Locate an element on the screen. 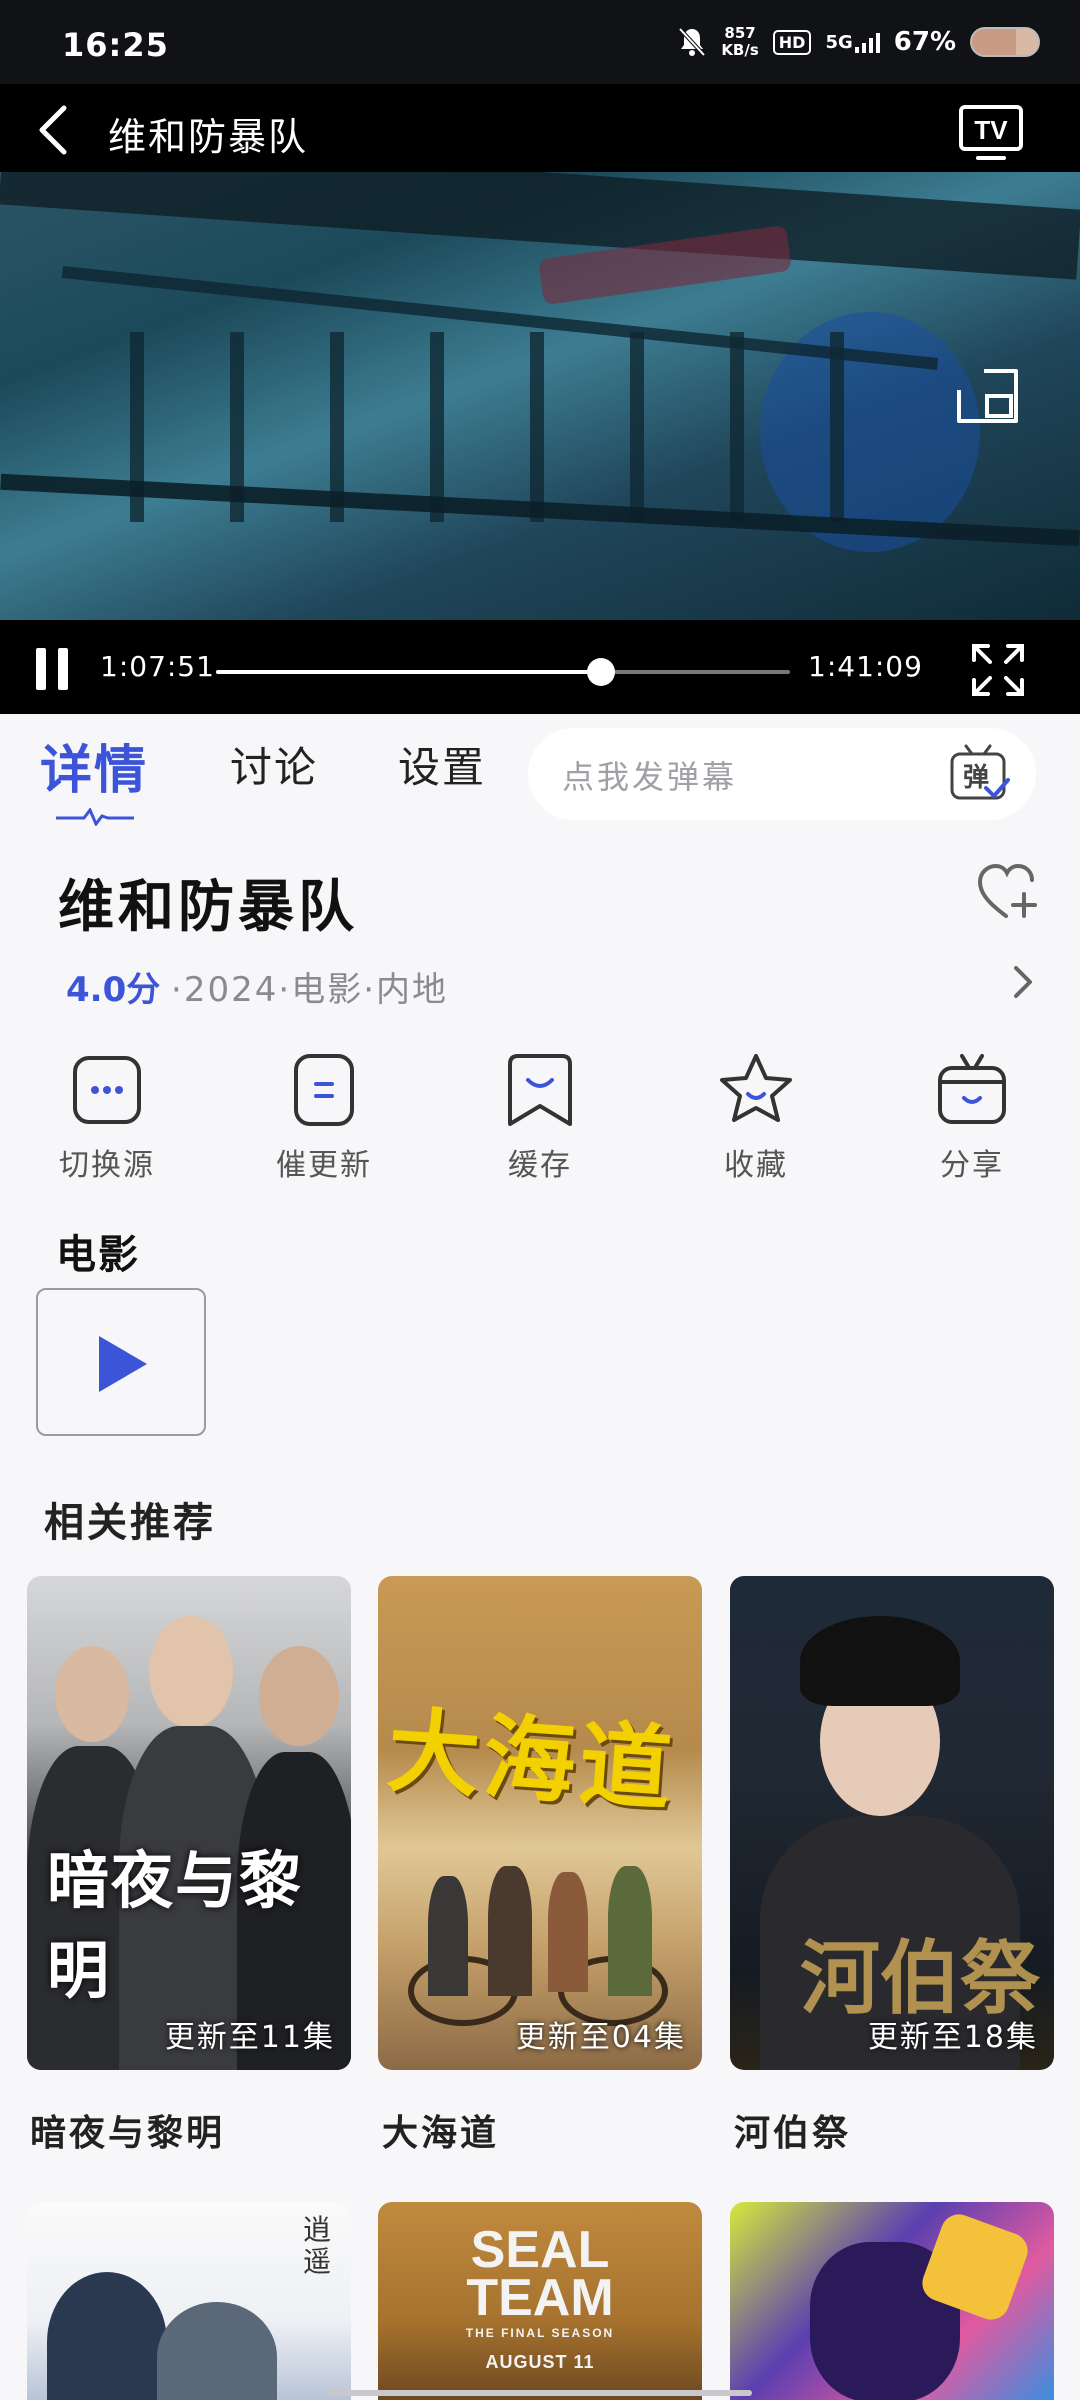 The height and width of the screenshot is (2400, 1080). back-button is located at coordinates (55, 130).